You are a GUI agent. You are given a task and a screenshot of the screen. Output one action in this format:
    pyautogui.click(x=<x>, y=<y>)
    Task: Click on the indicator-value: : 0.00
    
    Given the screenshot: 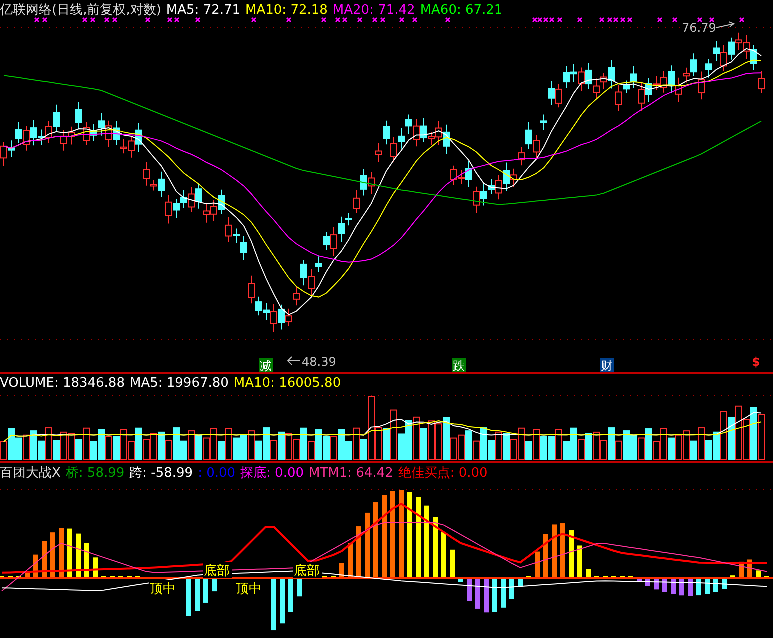 What is the action you would take?
    pyautogui.click(x=217, y=473)
    